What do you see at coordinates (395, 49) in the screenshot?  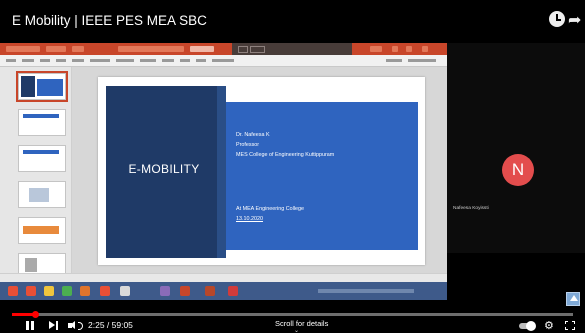 I see `ppt-window-min` at bounding box center [395, 49].